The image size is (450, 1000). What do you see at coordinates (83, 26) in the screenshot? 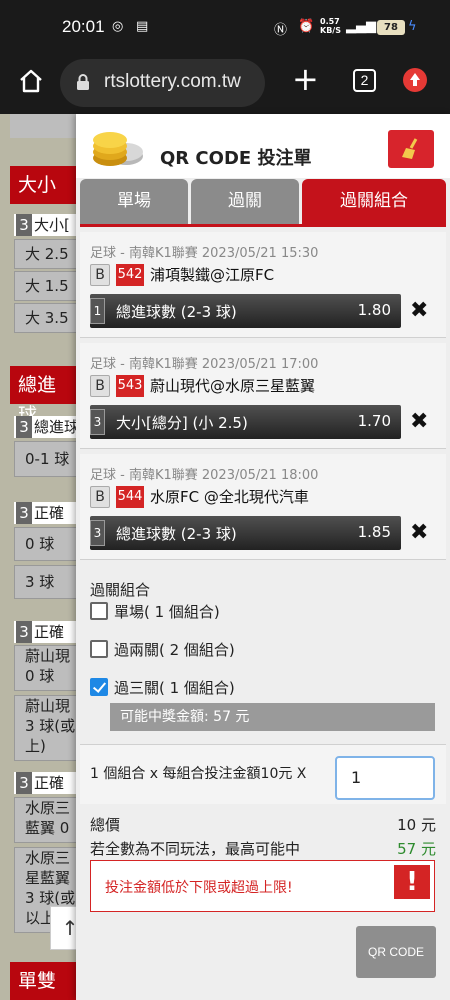
I see `clock: 20:01` at bounding box center [83, 26].